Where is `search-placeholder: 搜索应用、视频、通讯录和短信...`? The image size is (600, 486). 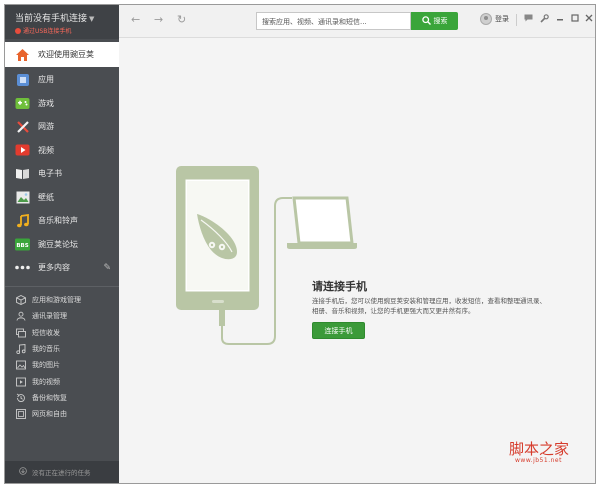 search-placeholder: 搜索应用、视频、通讯录和短信... is located at coordinates (314, 22).